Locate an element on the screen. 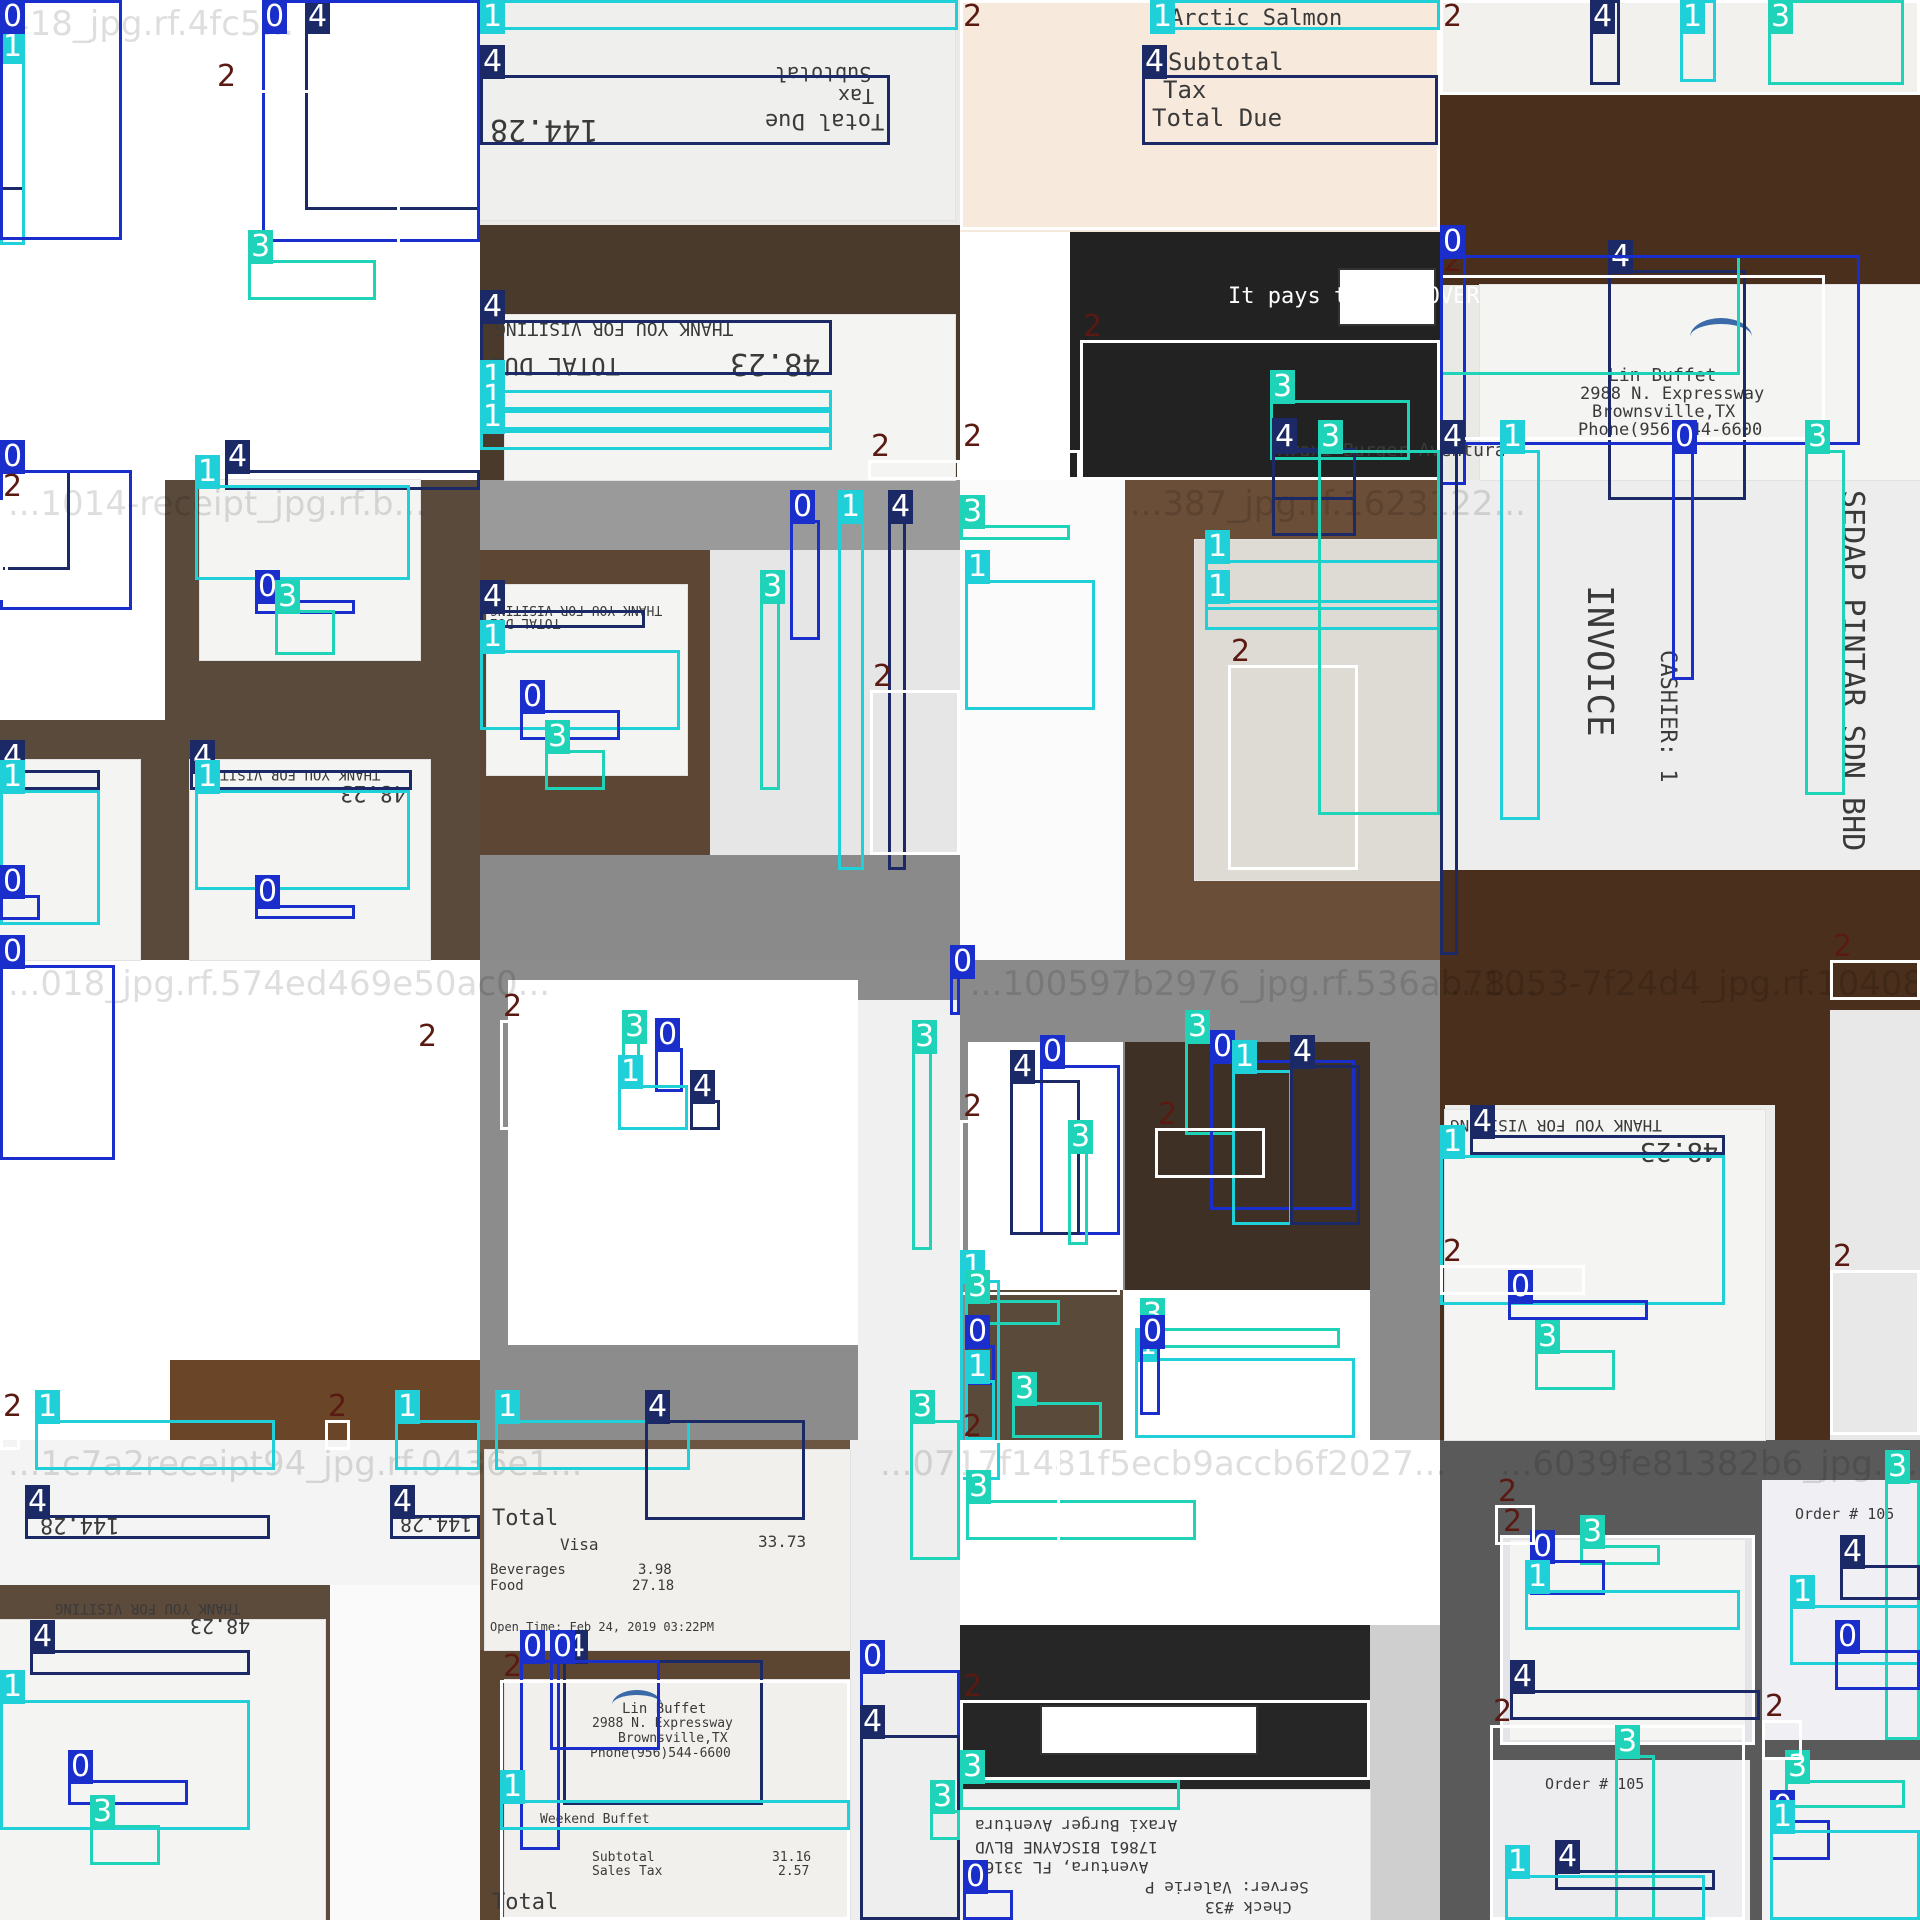  receipt-text: 17861 BISCAYNE BLVD is located at coordinates (1067, 1847).